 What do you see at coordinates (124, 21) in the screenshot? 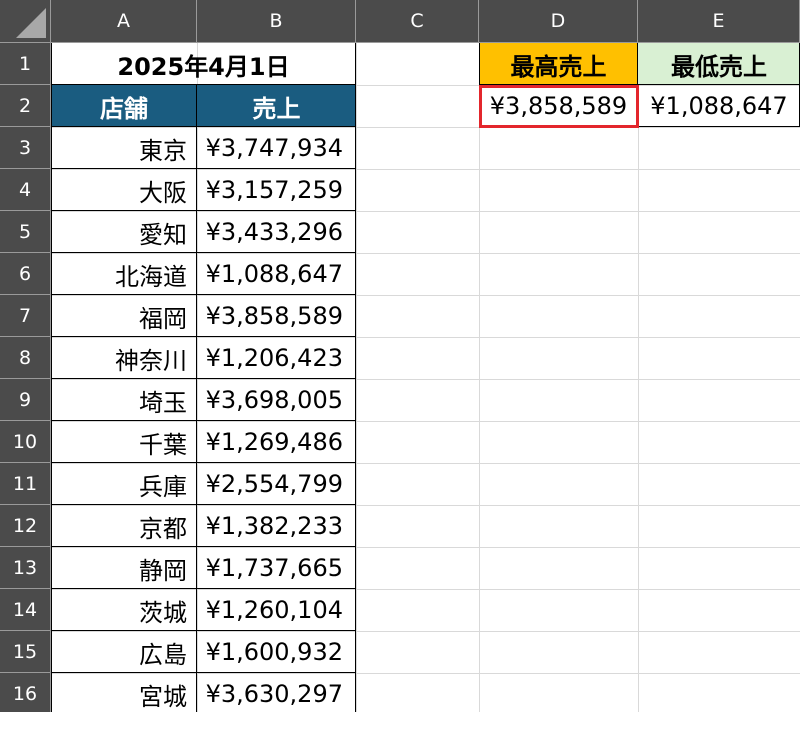
I see `column-header-a: A` at bounding box center [124, 21].